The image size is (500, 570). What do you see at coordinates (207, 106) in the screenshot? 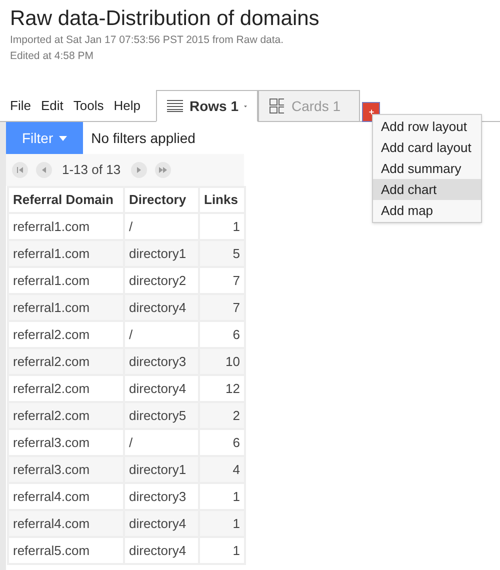
I see `layout-tab: Rows 1` at bounding box center [207, 106].